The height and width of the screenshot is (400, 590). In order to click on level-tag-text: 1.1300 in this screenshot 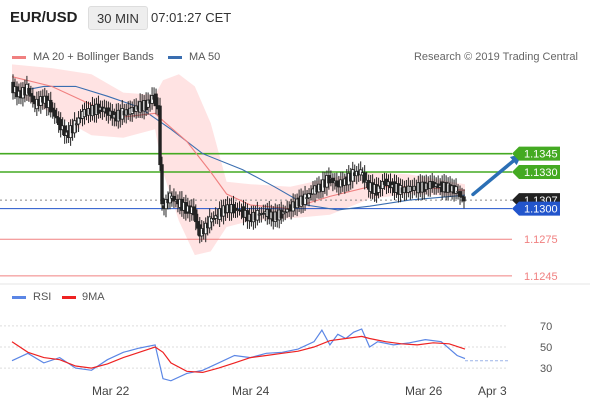, I will do `click(541, 210)`.